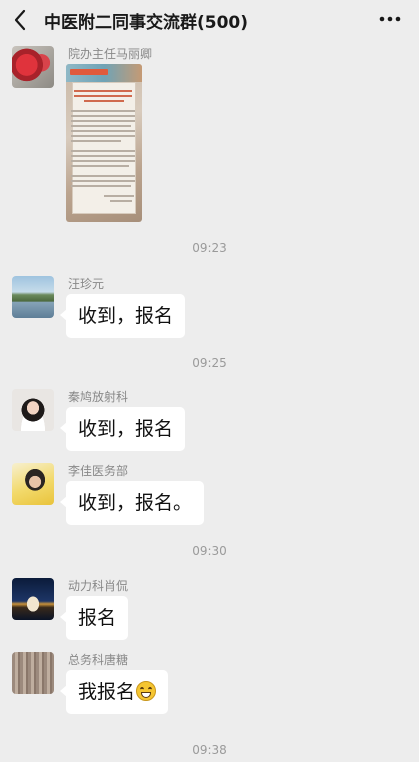  Describe the element at coordinates (209, 248) in the screenshot. I see `timestamp: 09:23` at that location.